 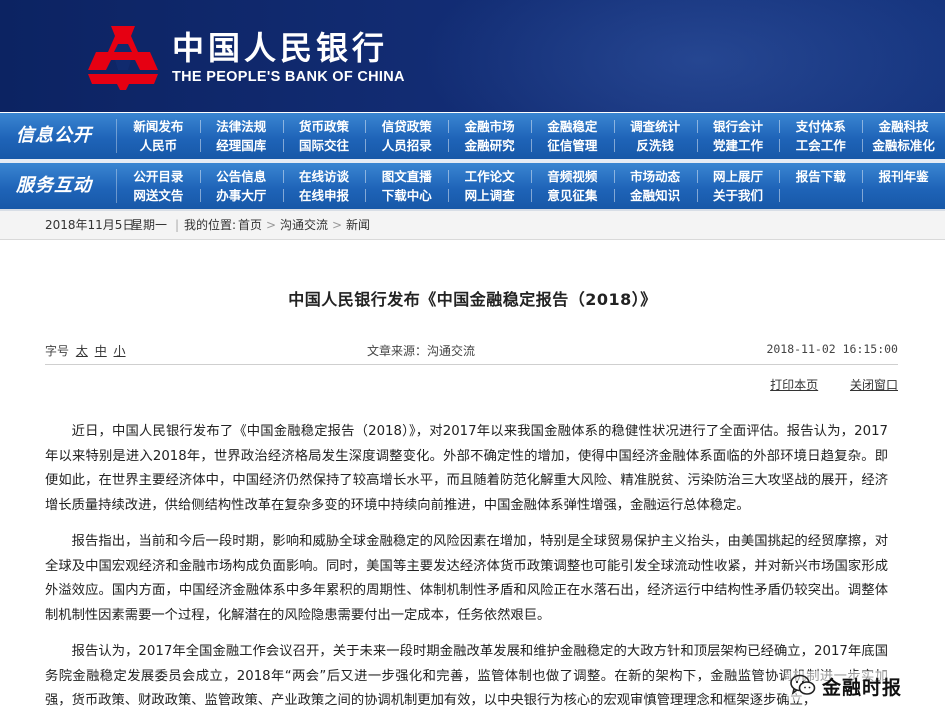 What do you see at coordinates (406, 126) in the screenshot?
I see `nav-info-row1-item-3: 信贷政策` at bounding box center [406, 126].